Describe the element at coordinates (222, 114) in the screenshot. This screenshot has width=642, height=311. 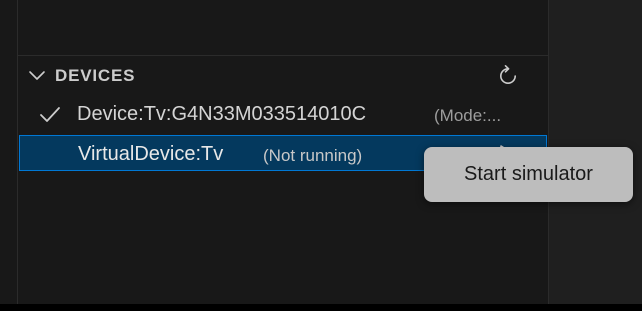
I see `device-label: Device:Tv:G4N33M033514010C` at that location.